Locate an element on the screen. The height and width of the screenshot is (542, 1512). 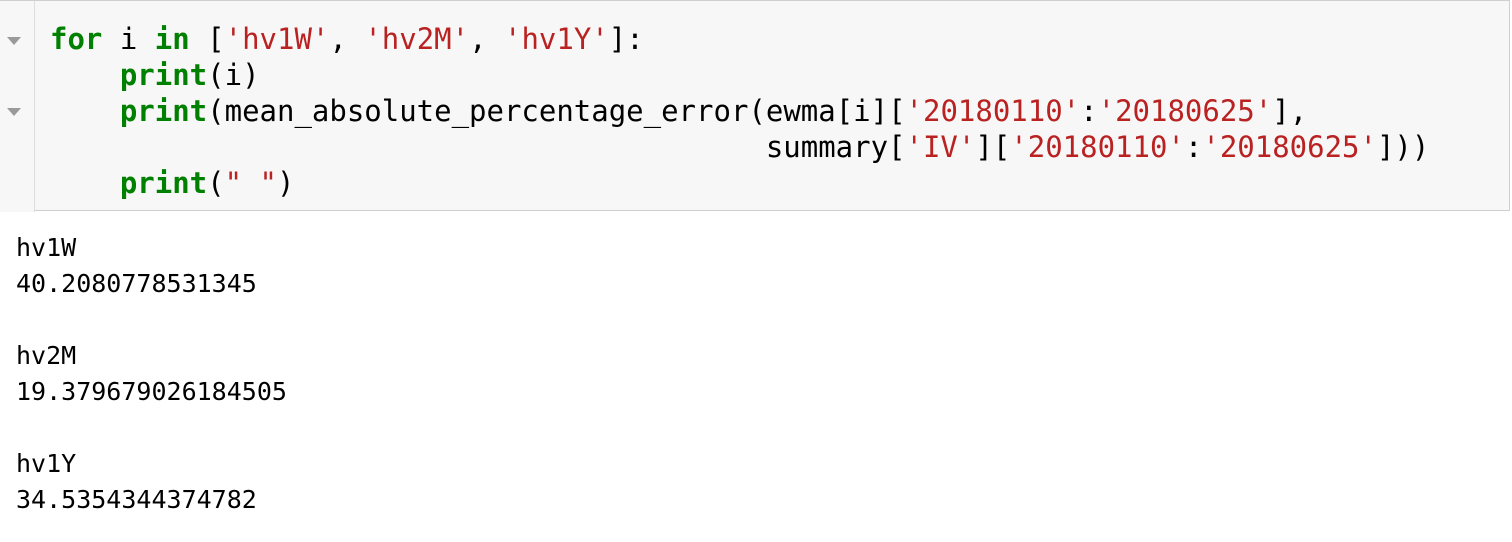
output-line: 19.379679026184505 is located at coordinates (151, 391).